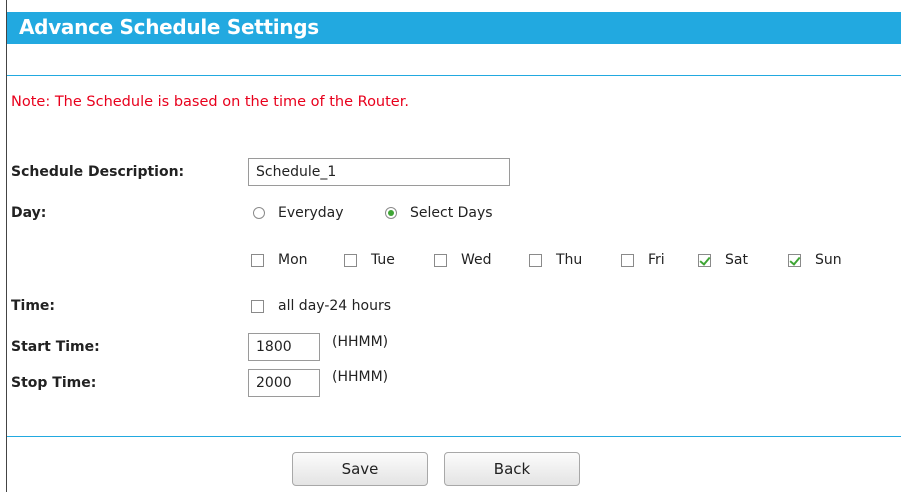 The width and height of the screenshot is (901, 492). Describe the element at coordinates (369, 260) in the screenshot. I see `day-checkbox-tue: Tue` at that location.